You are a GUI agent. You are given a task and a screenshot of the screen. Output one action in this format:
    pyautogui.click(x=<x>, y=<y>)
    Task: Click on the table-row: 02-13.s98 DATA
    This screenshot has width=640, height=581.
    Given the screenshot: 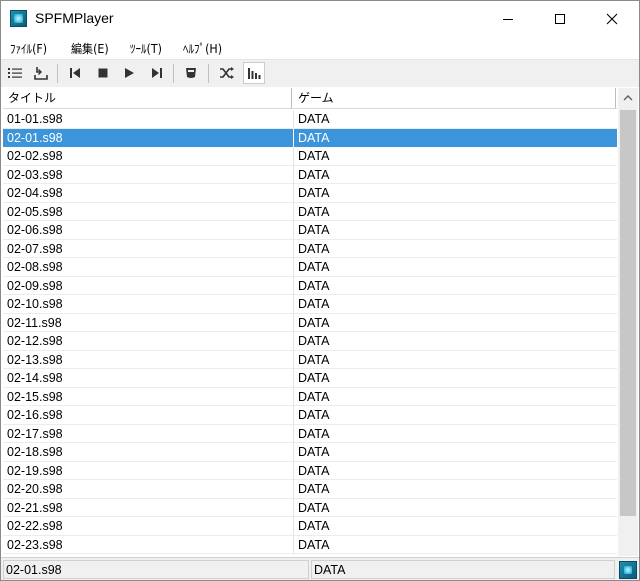 What is the action you would take?
    pyautogui.click(x=310, y=359)
    